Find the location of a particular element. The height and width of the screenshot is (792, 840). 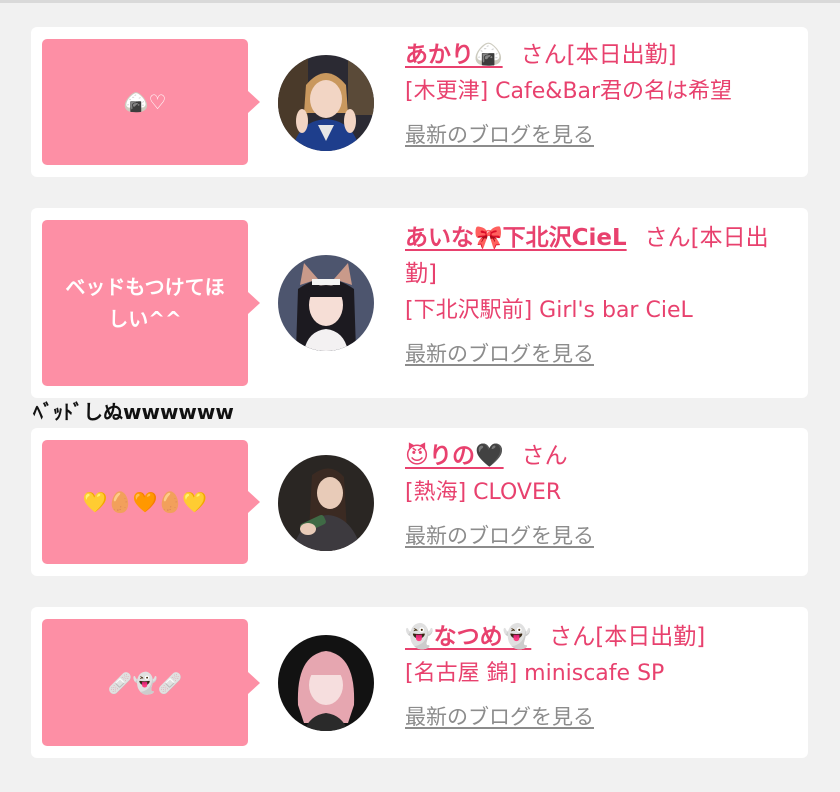

honorific-status: さん is located at coordinates (544, 456).